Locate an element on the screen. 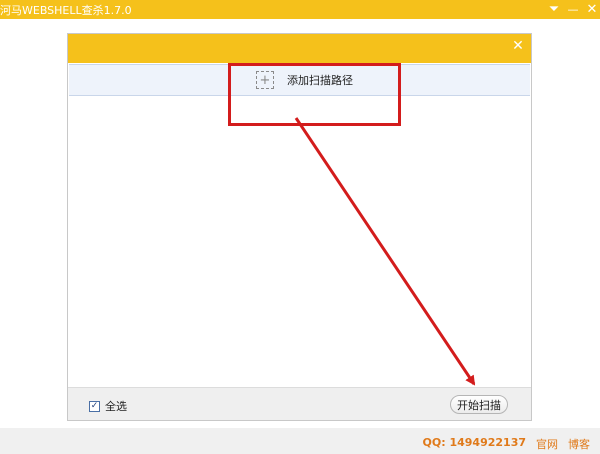 The image size is (600, 454). dialog-footer: ✓ 全选 开始扫描 is located at coordinates (299, 403).